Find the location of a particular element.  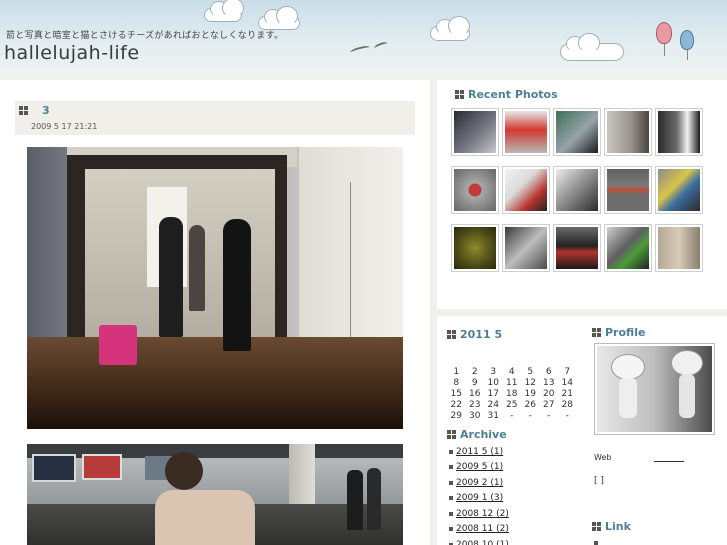

profile-image is located at coordinates (654, 389).